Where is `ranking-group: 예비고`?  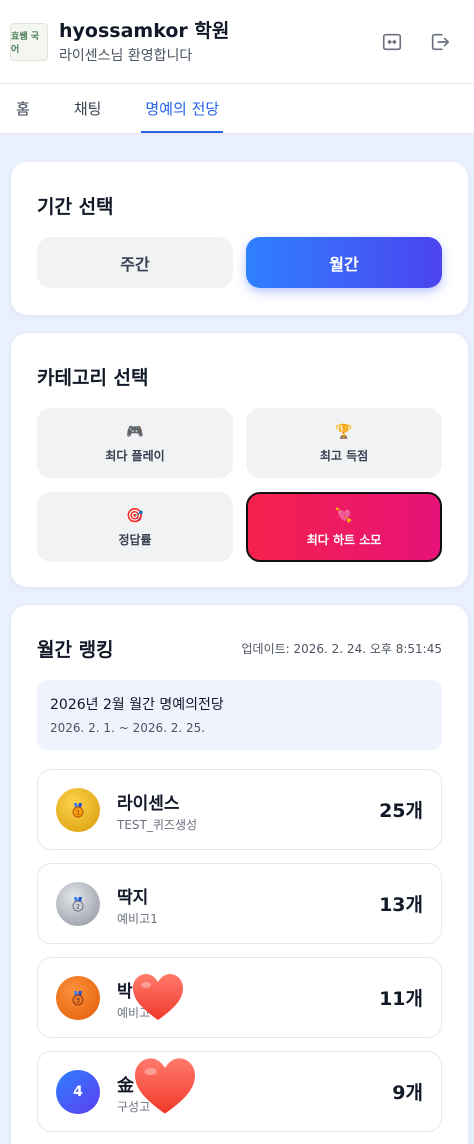 ranking-group: 예비고 is located at coordinates (134, 1013).